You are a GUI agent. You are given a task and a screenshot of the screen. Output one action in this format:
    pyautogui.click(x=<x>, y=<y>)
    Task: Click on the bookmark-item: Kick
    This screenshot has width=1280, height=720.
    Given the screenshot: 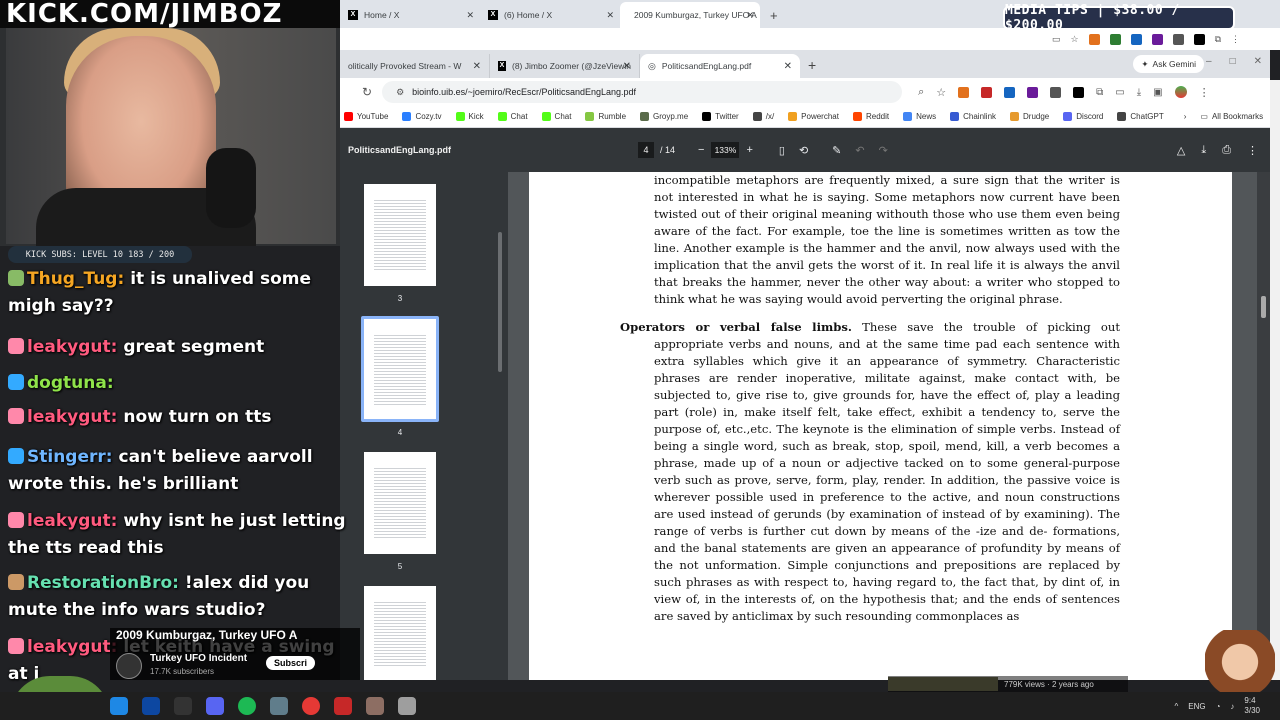 What is the action you would take?
    pyautogui.click(x=469, y=116)
    